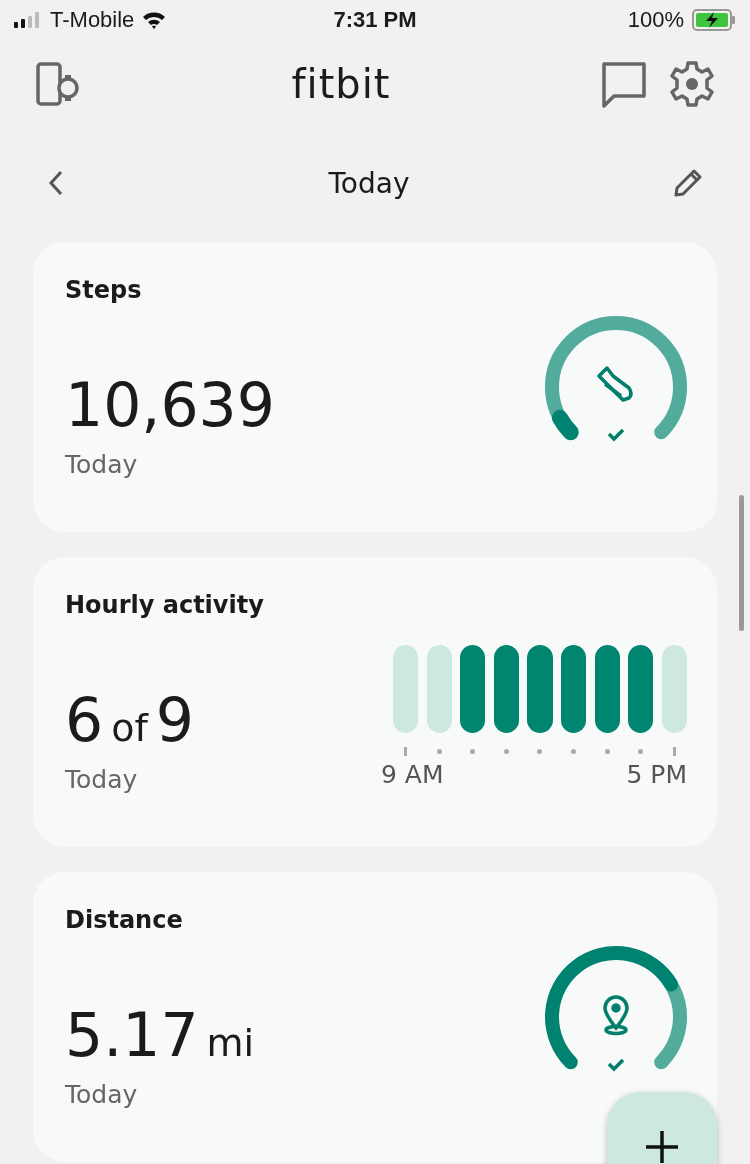 Image resolution: width=750 pixels, height=1164 pixels. I want to click on plus-icon, so click(662, 1147).